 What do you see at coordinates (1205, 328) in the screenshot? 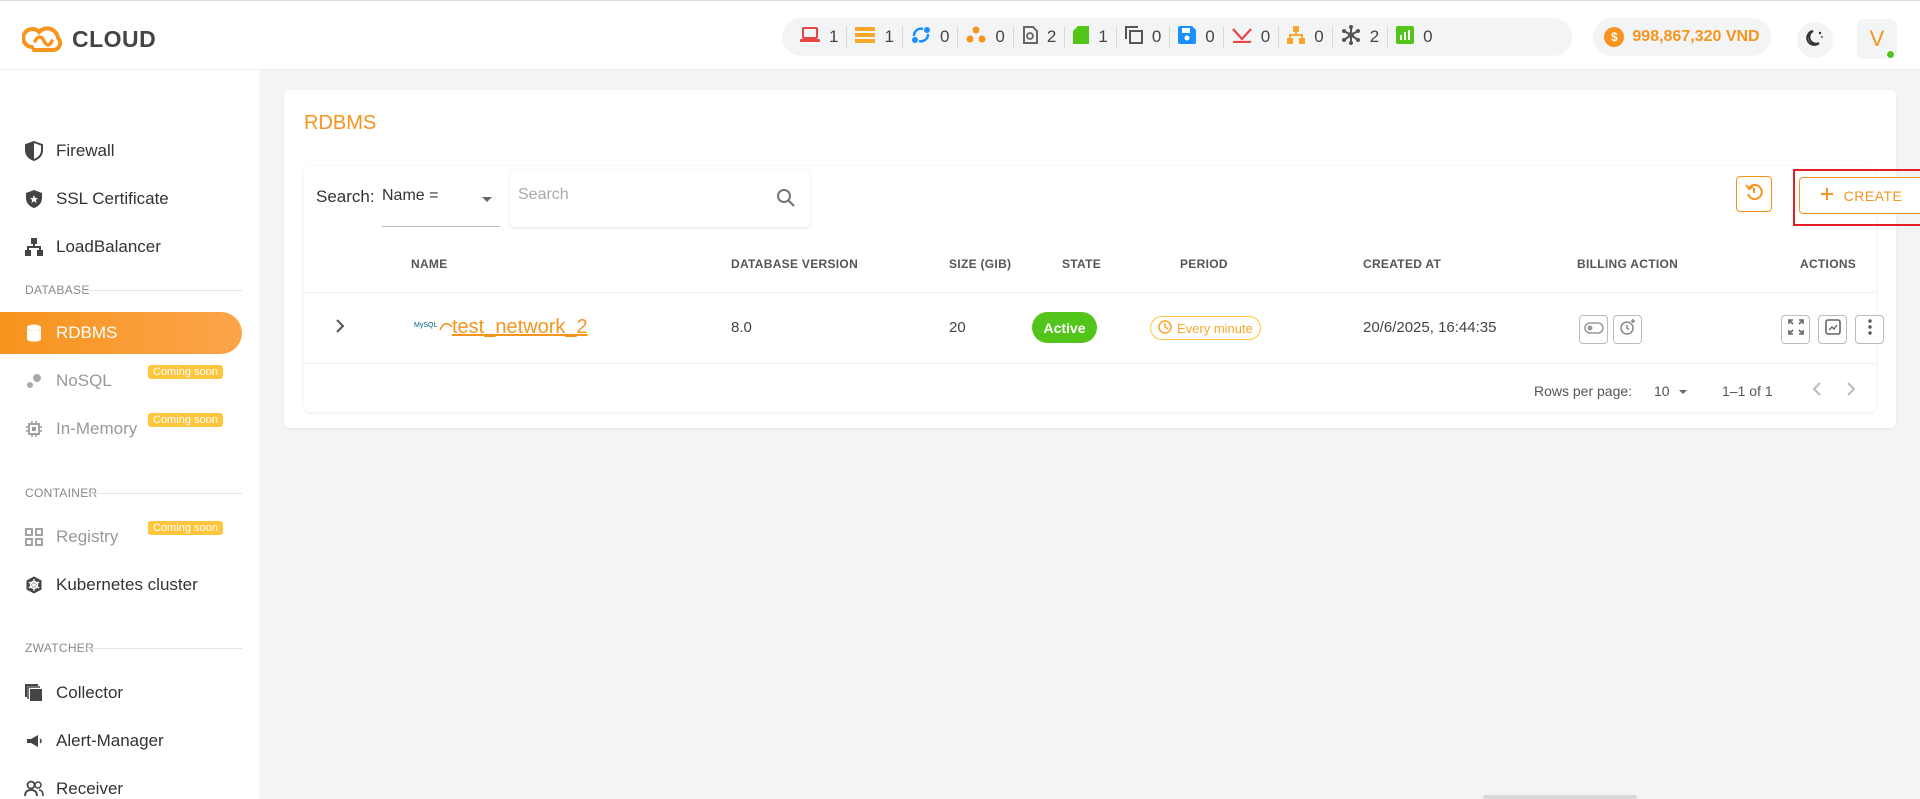
I see `period-badge: Every minute` at bounding box center [1205, 328].